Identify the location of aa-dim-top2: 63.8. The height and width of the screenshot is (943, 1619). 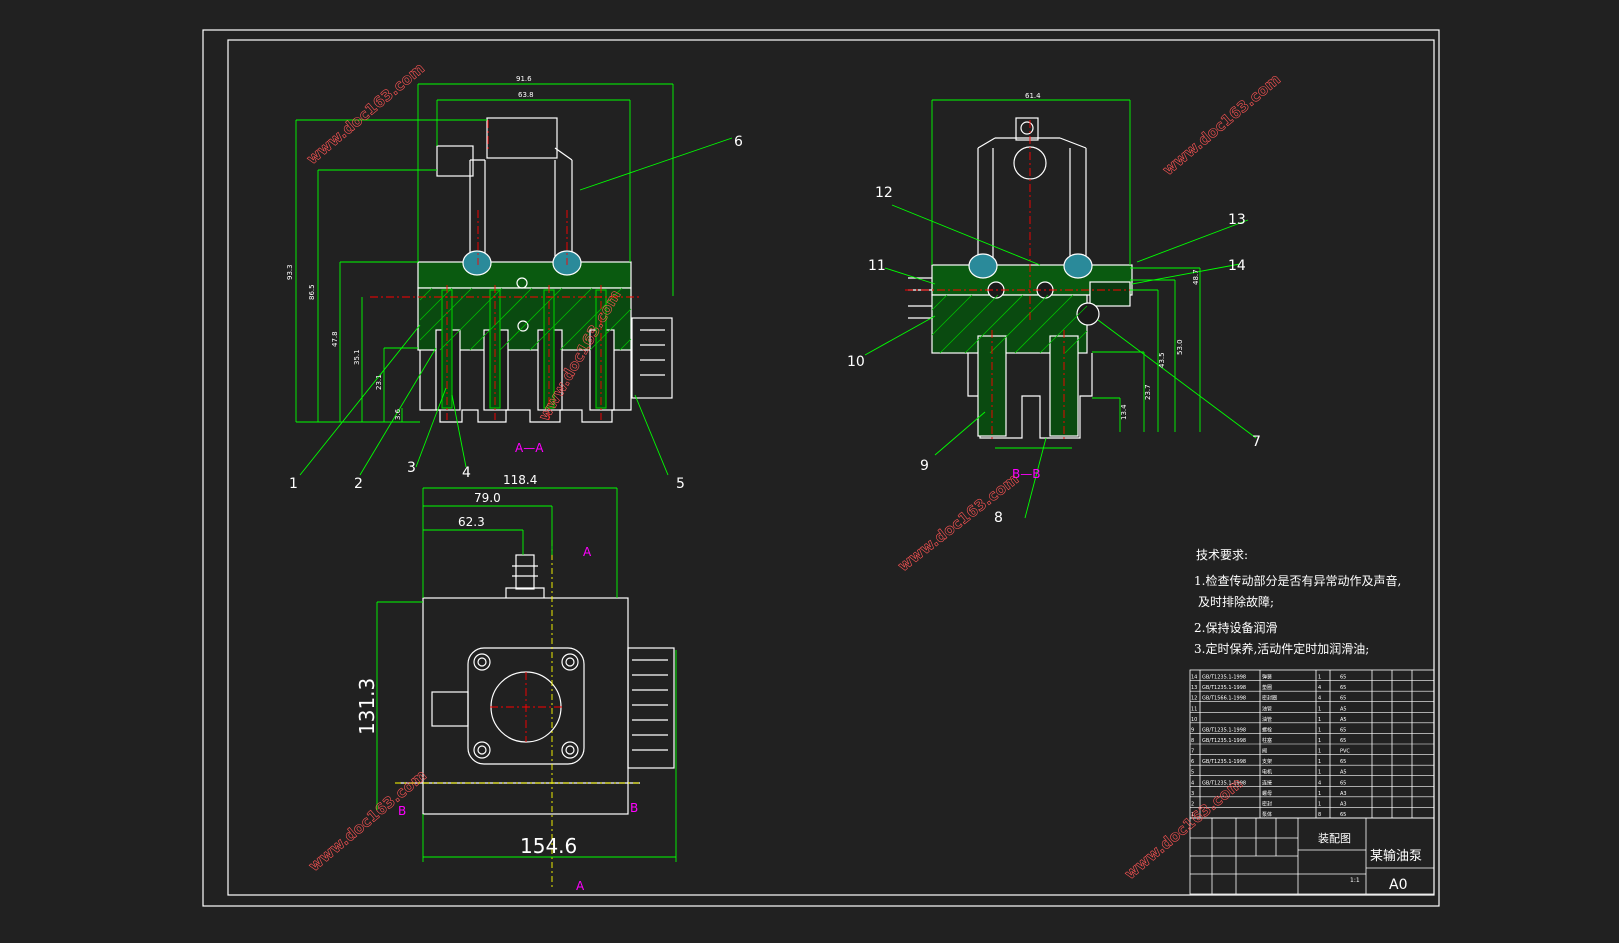
(526, 95).